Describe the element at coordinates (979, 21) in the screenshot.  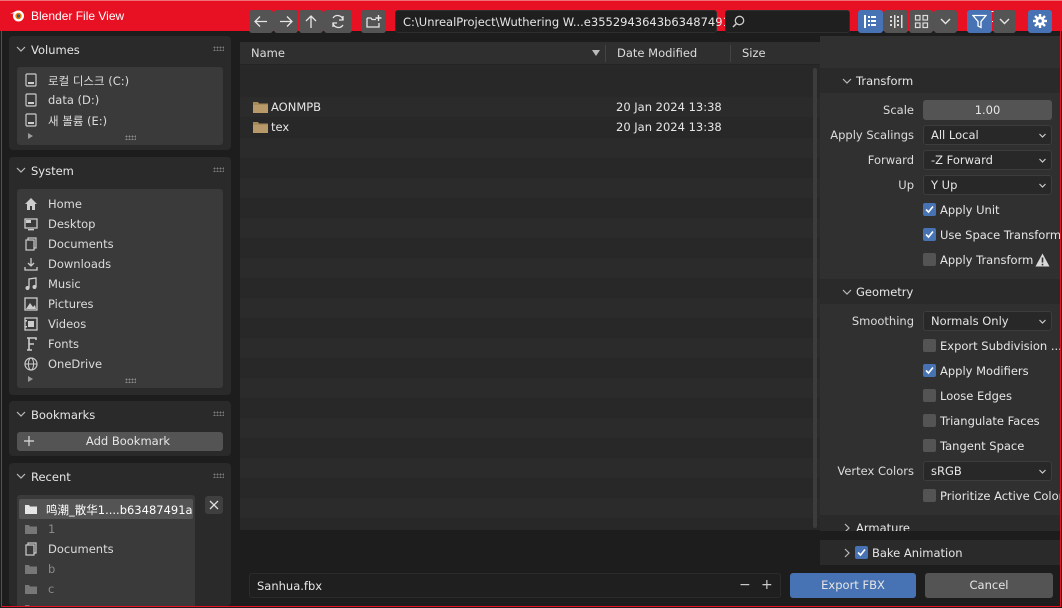
I see `filter-toggle-button` at that location.